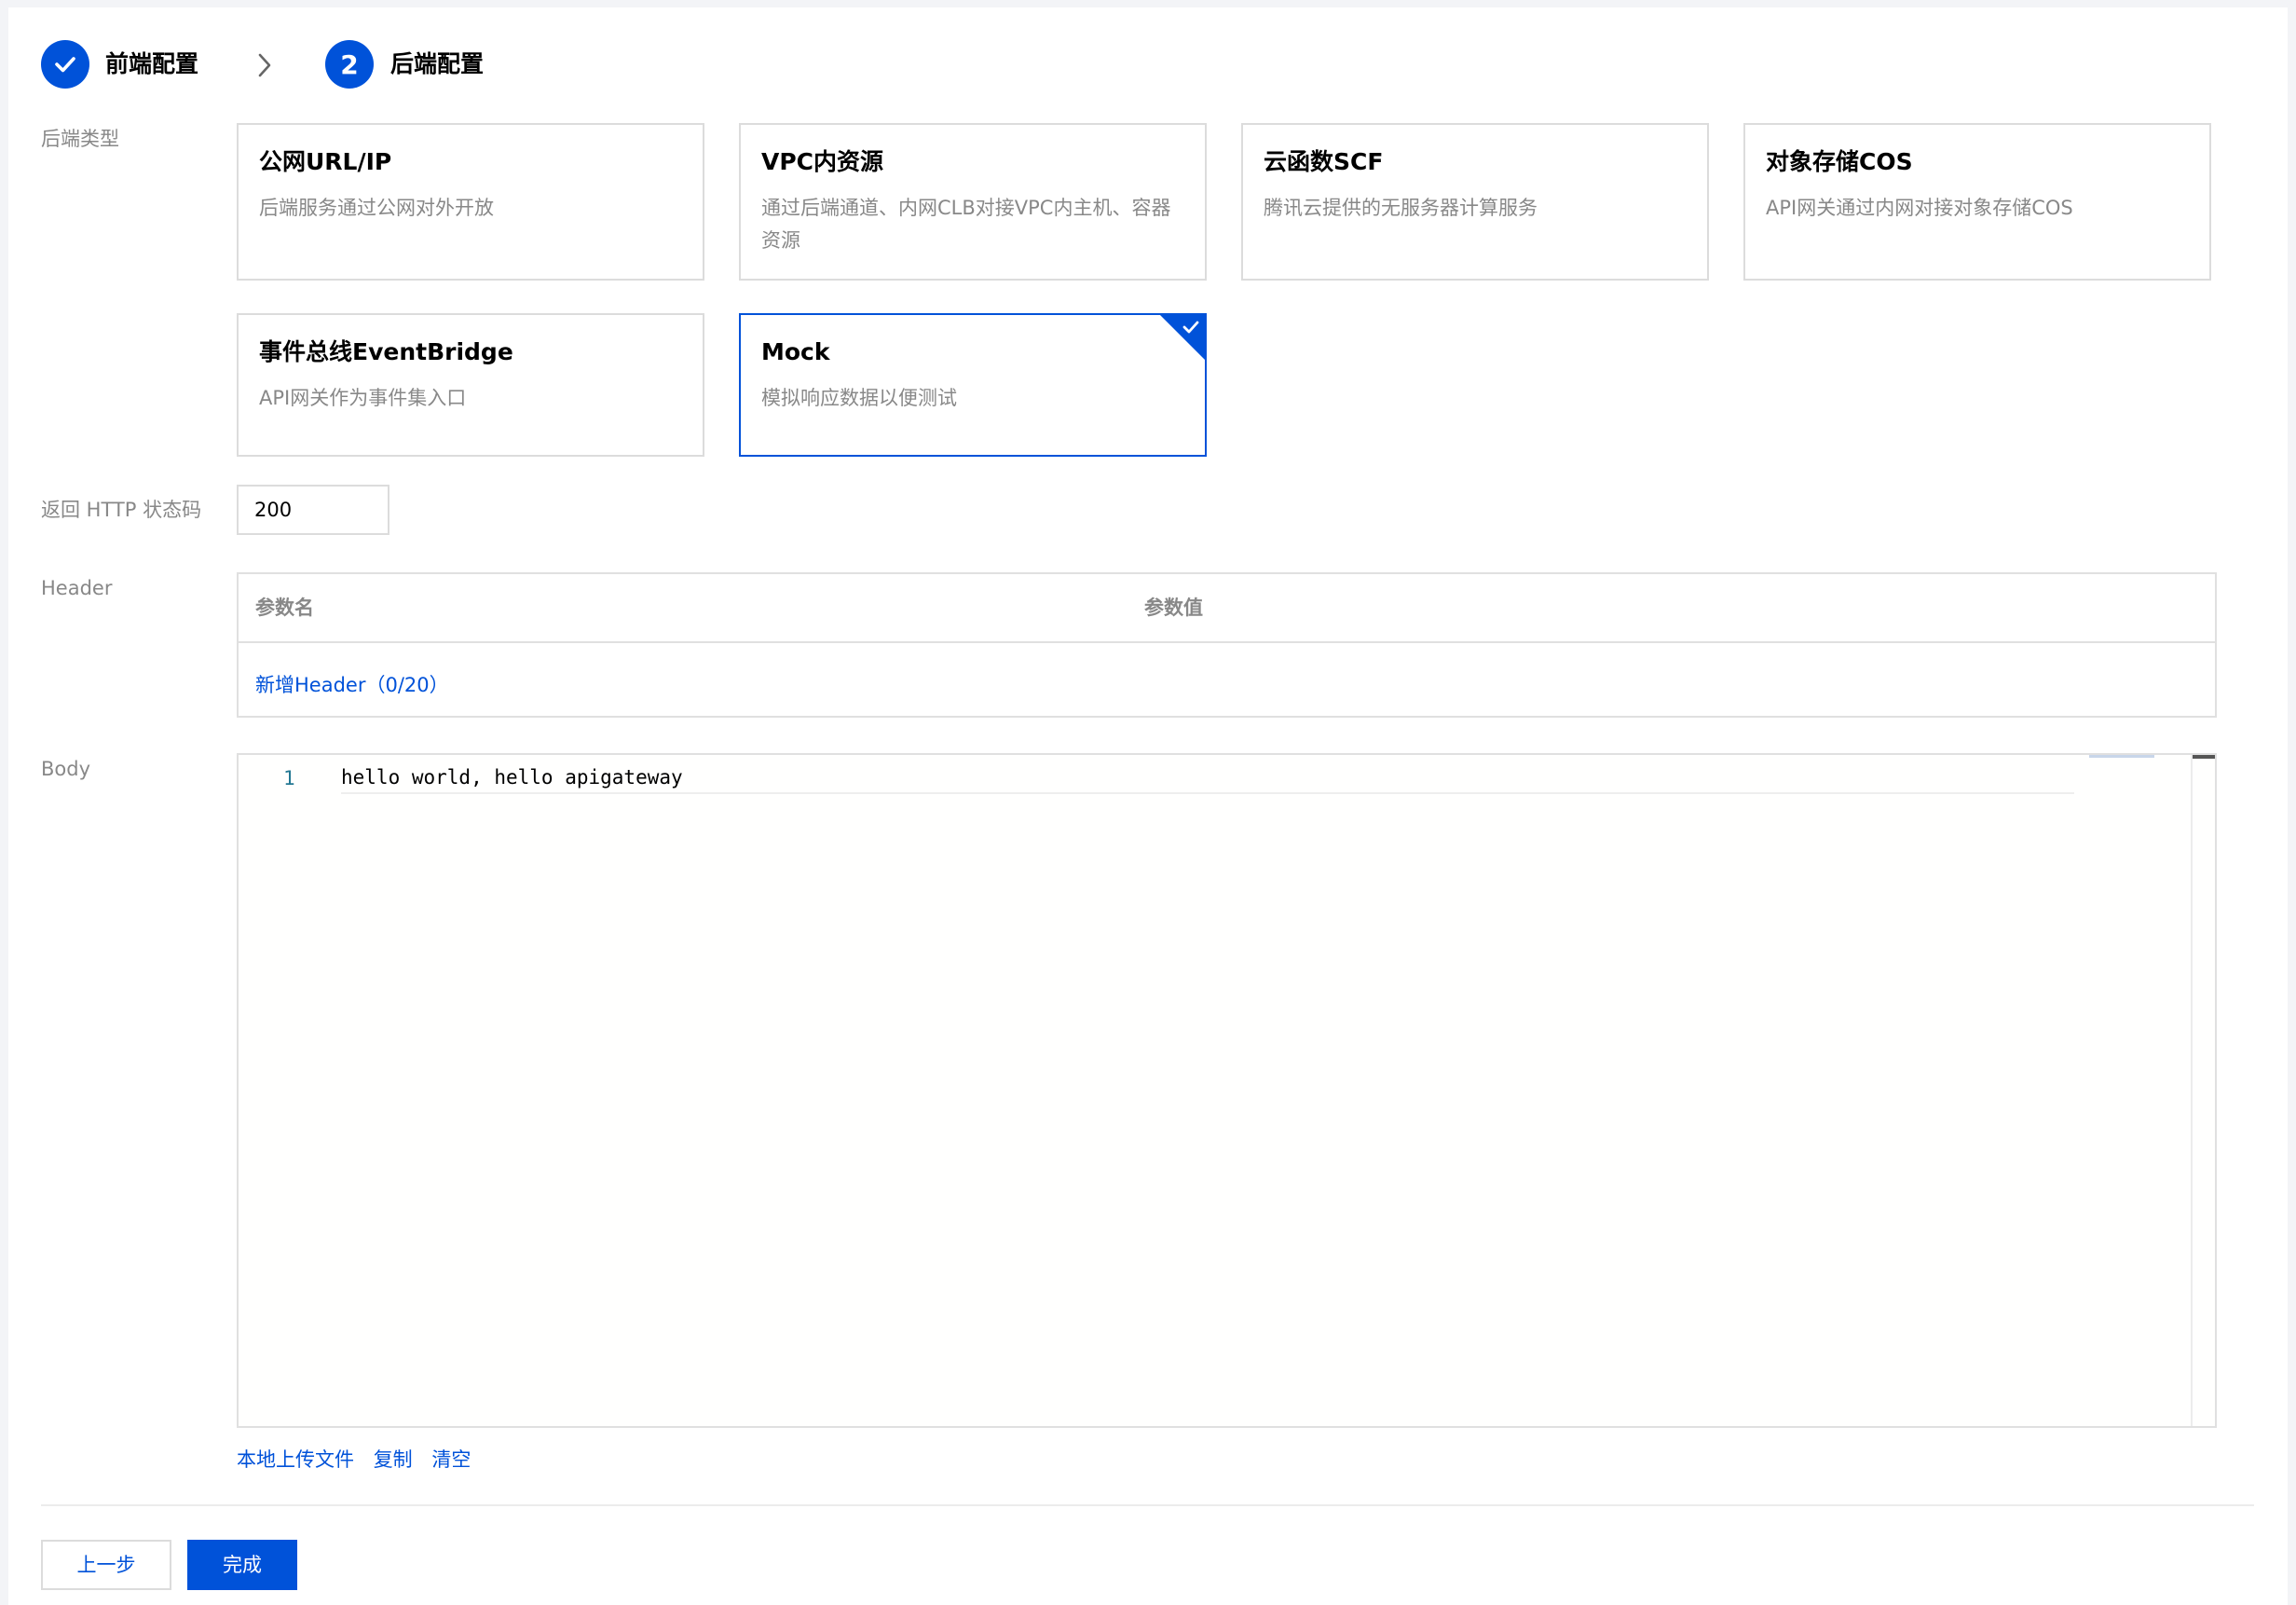 The width and height of the screenshot is (2296, 1605). What do you see at coordinates (2121, 756) in the screenshot?
I see `minimap` at bounding box center [2121, 756].